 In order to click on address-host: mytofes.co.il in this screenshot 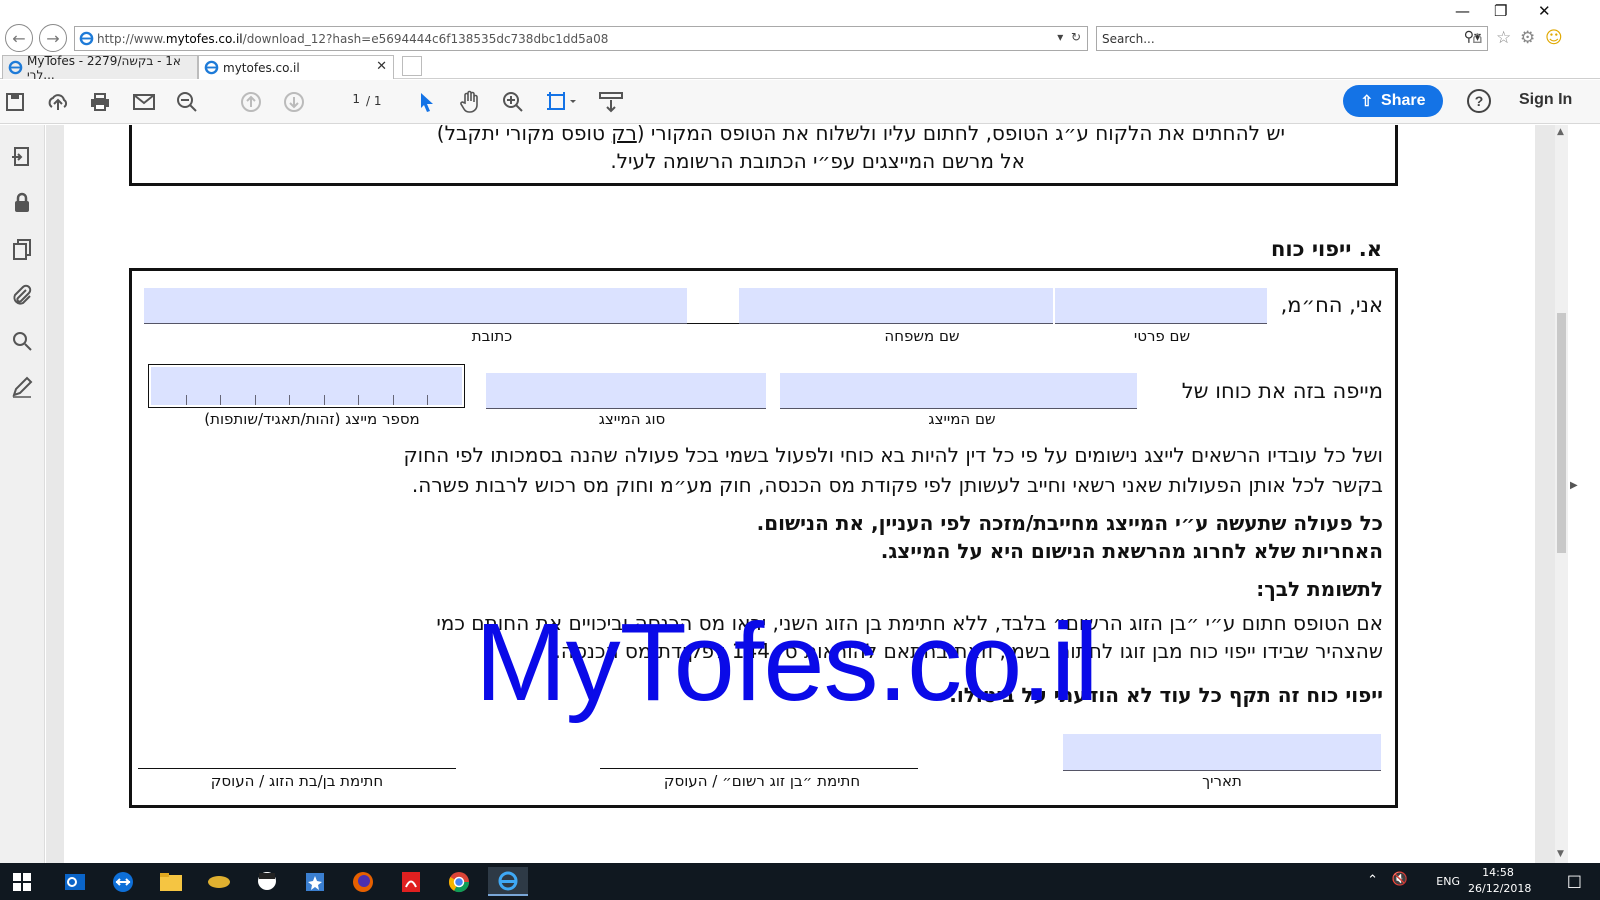, I will do `click(204, 38)`.